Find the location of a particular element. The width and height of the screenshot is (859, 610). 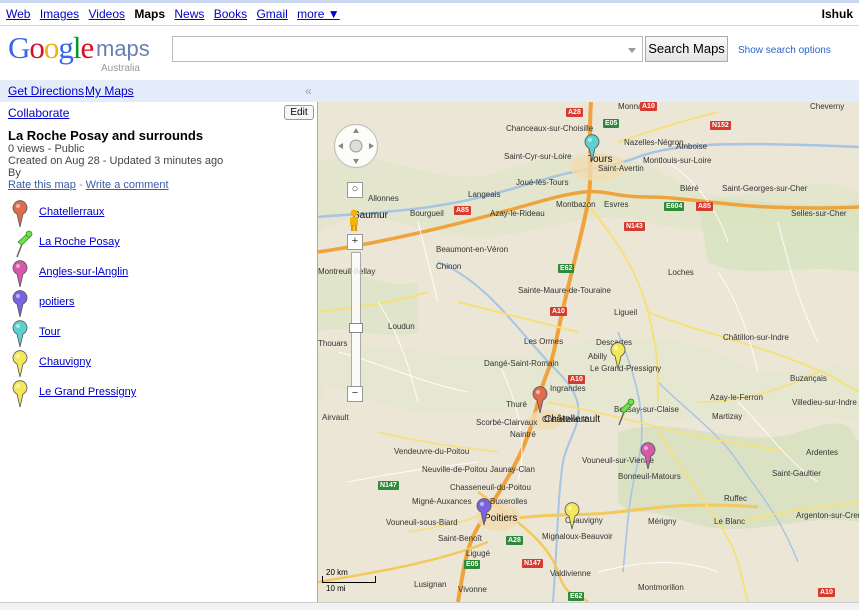

street-view-pegman-icon is located at coordinates (354, 220).